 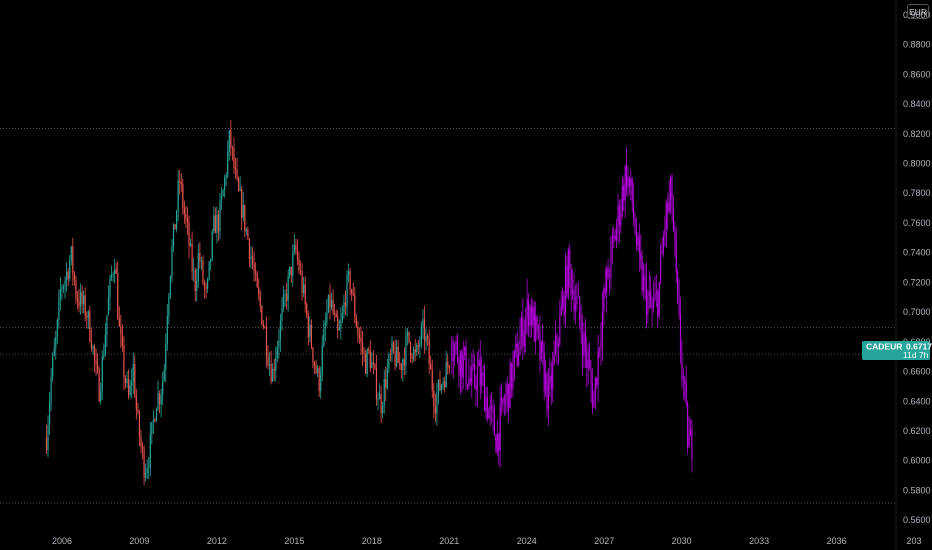 What do you see at coordinates (917, 461) in the screenshot?
I see `price-tick-15: 0.6000` at bounding box center [917, 461].